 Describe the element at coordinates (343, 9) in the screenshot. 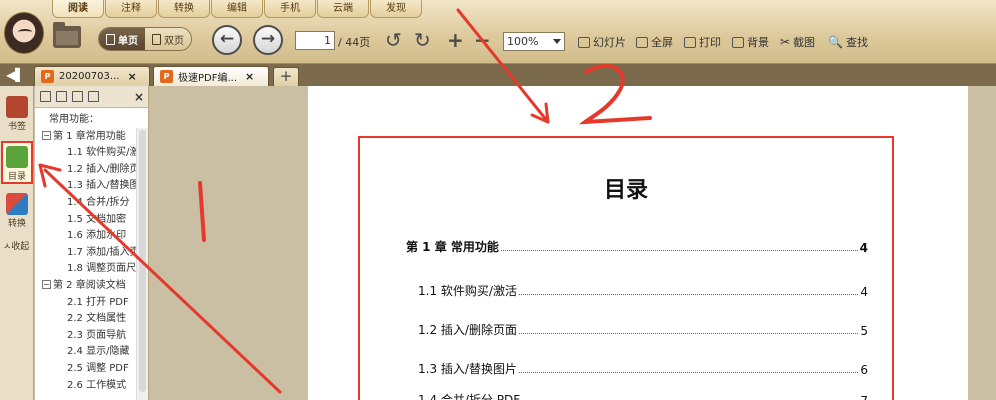

I see `tab-cloud: 云端` at that location.